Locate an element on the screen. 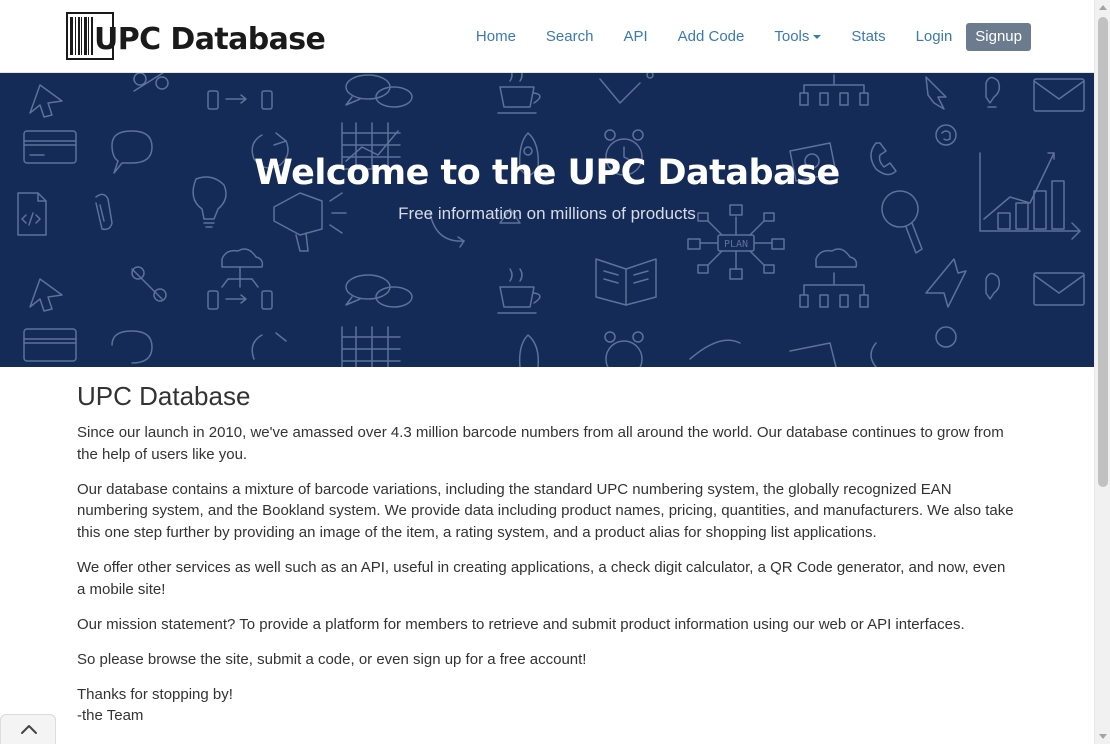 This screenshot has height=744, width=1110. page-scrollbar is located at coordinates (1102, 372).